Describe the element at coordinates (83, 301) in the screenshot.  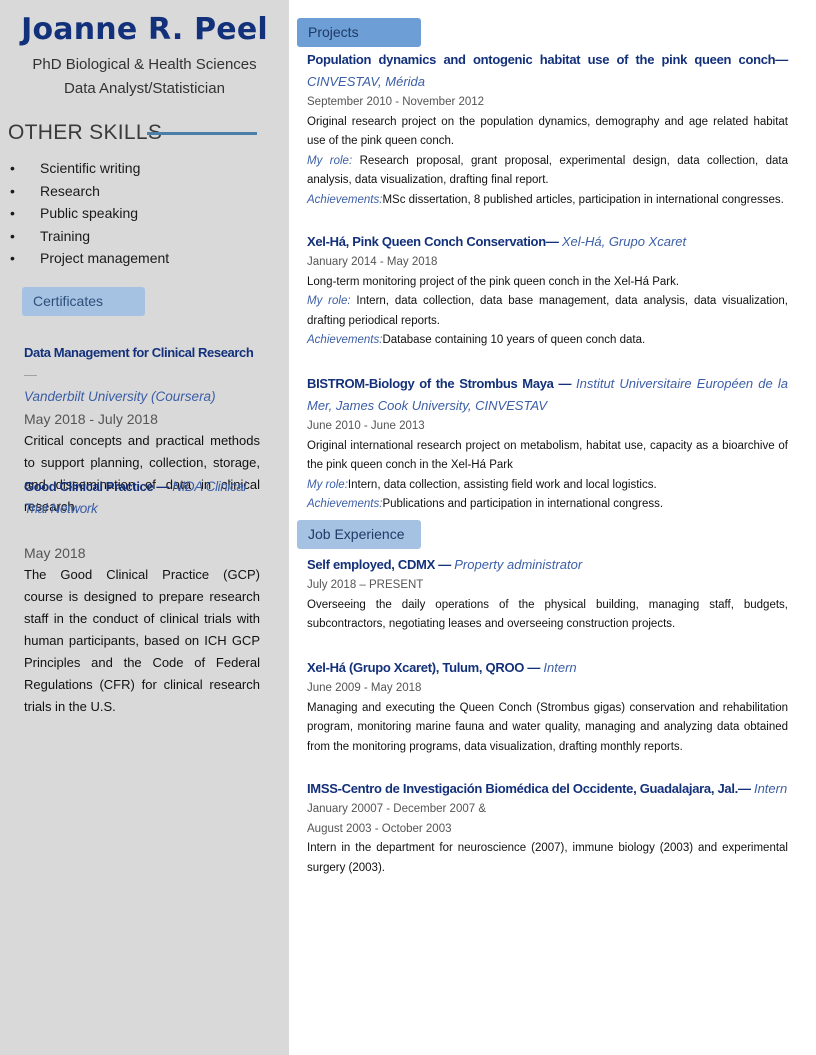
I see `certificates-heading: Certificates` at that location.